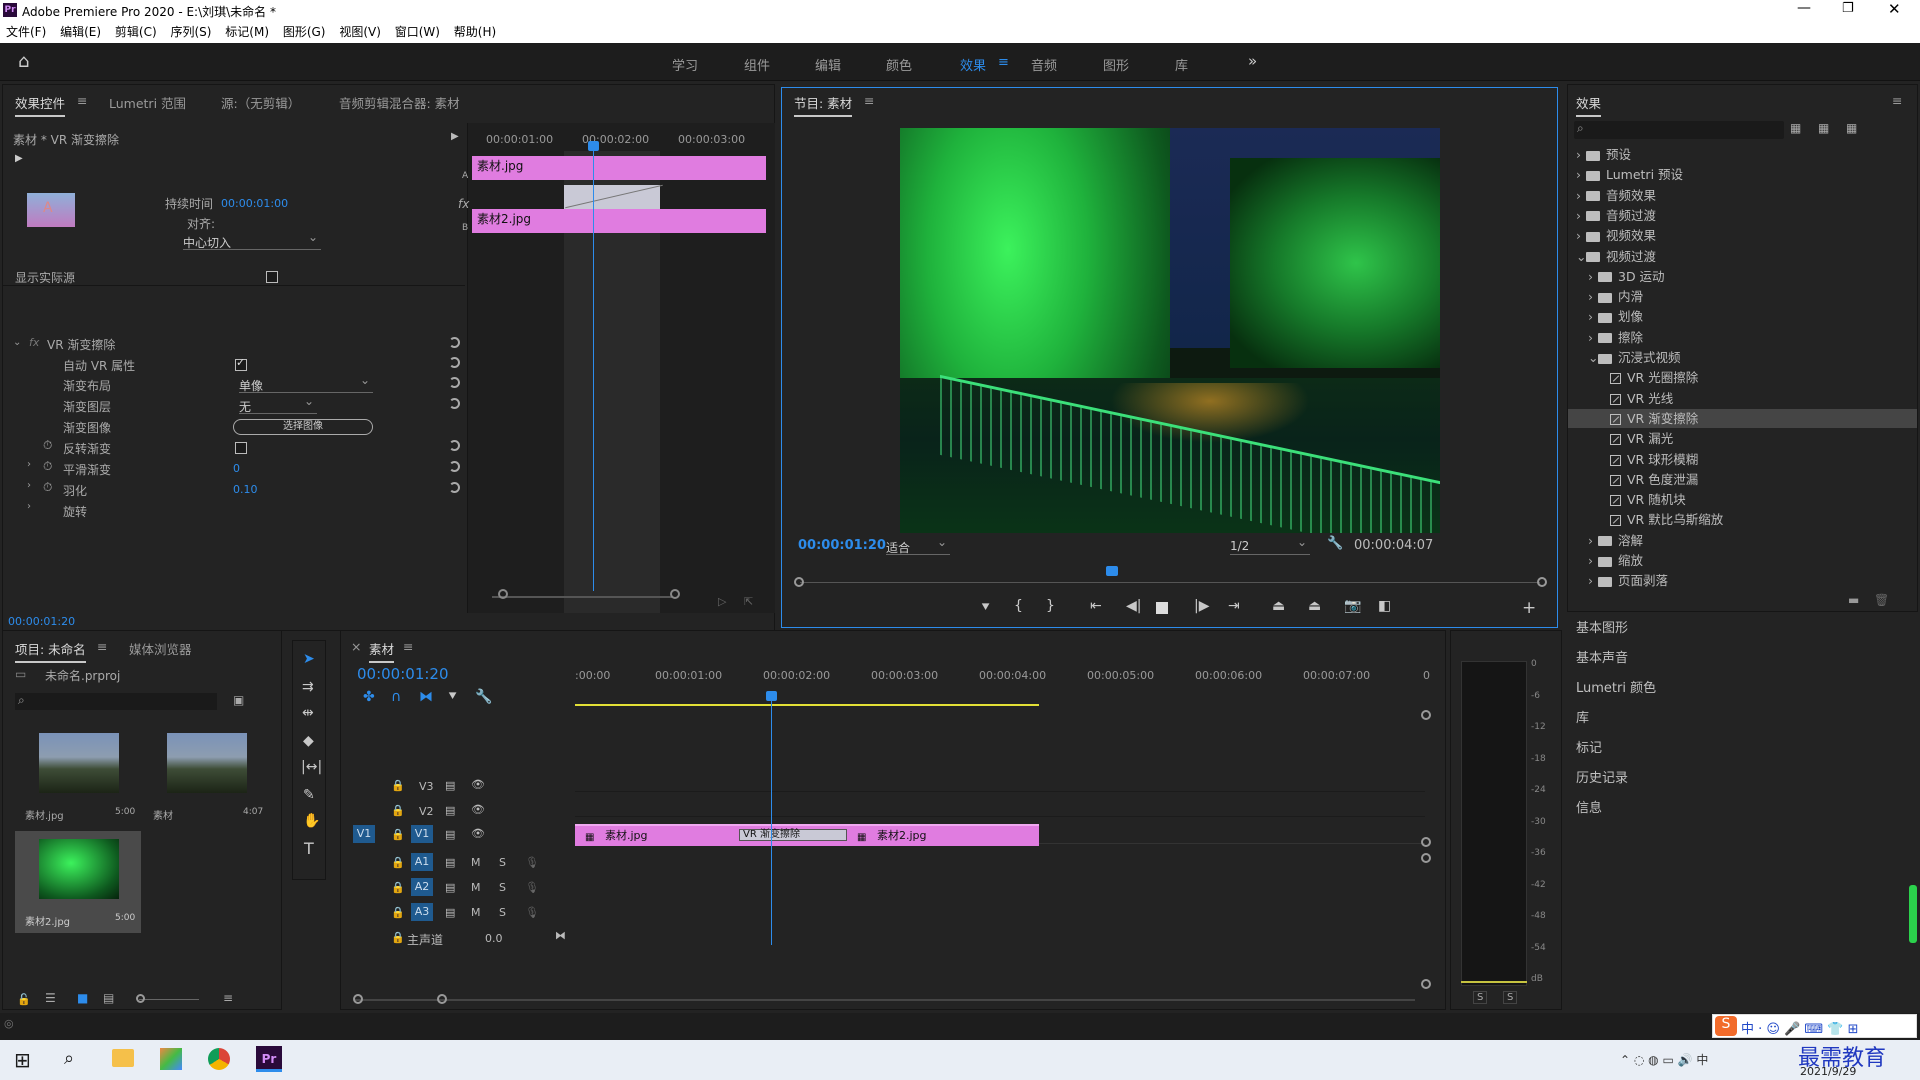  What do you see at coordinates (47, 466) in the screenshot?
I see `smooth-stopwatch-icon: ⏱` at bounding box center [47, 466].